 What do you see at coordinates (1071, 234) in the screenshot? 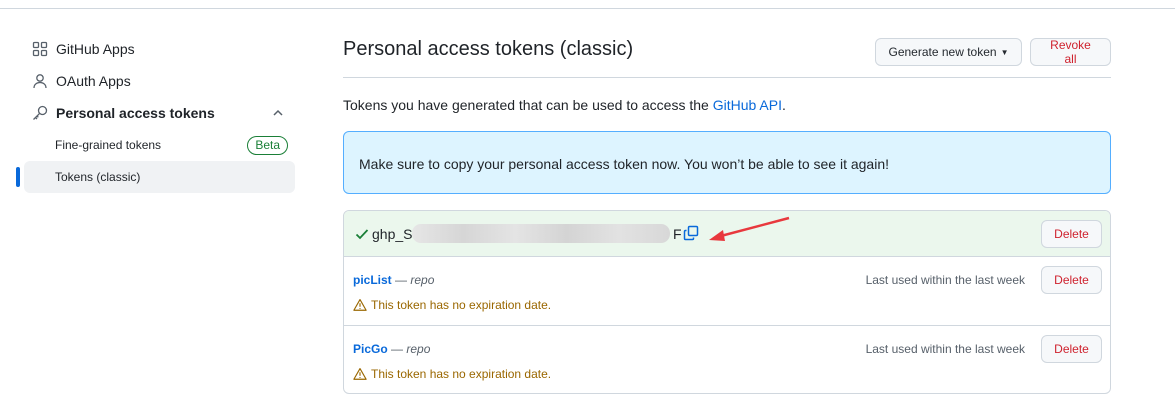
I see `delete-new-token-button: Delete` at bounding box center [1071, 234].